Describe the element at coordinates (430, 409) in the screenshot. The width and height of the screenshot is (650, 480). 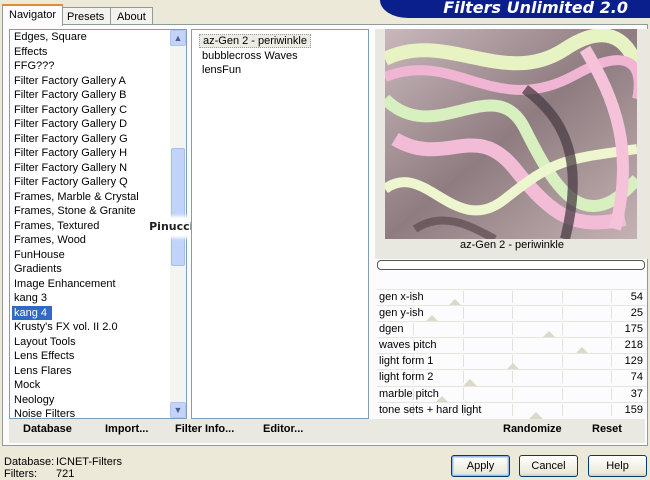
I see `param-label: tone sets + hard light` at that location.